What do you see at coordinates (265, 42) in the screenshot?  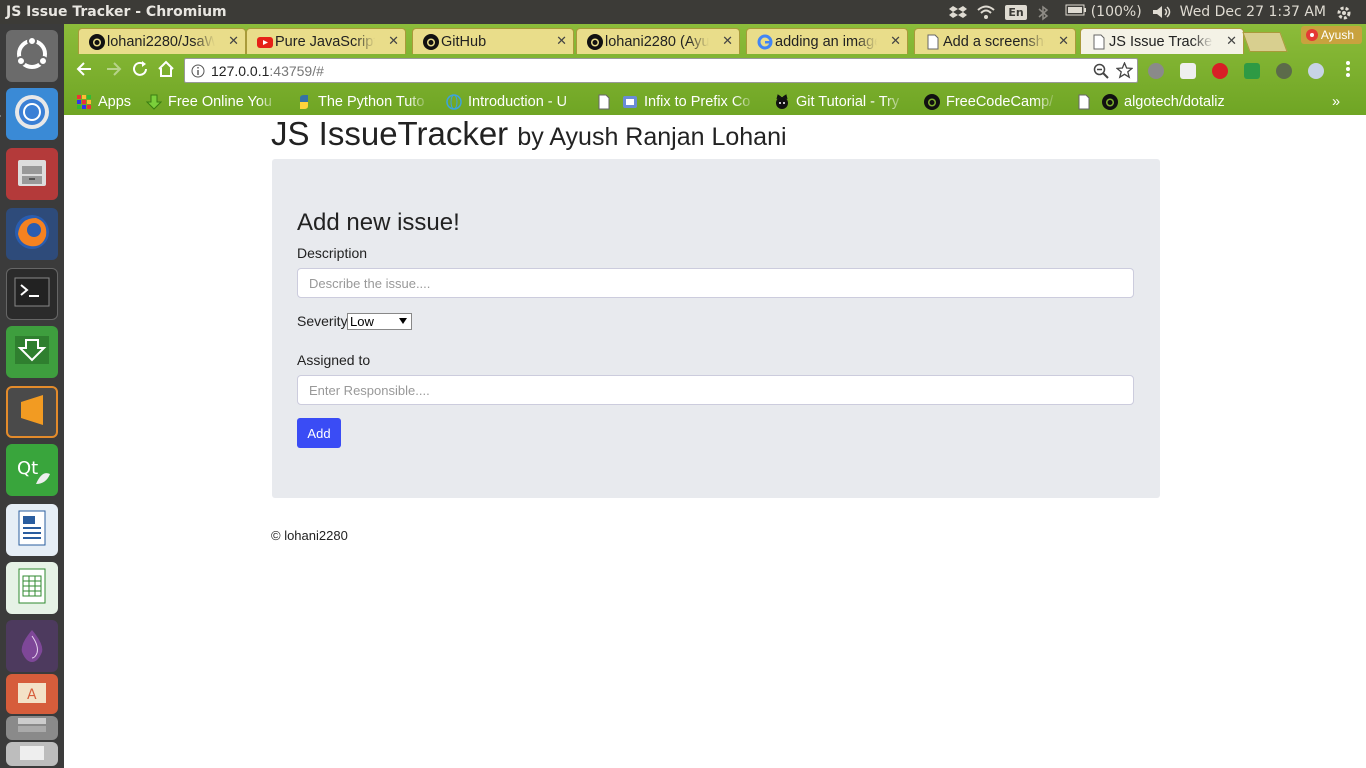 I see `youtube-icon` at bounding box center [265, 42].